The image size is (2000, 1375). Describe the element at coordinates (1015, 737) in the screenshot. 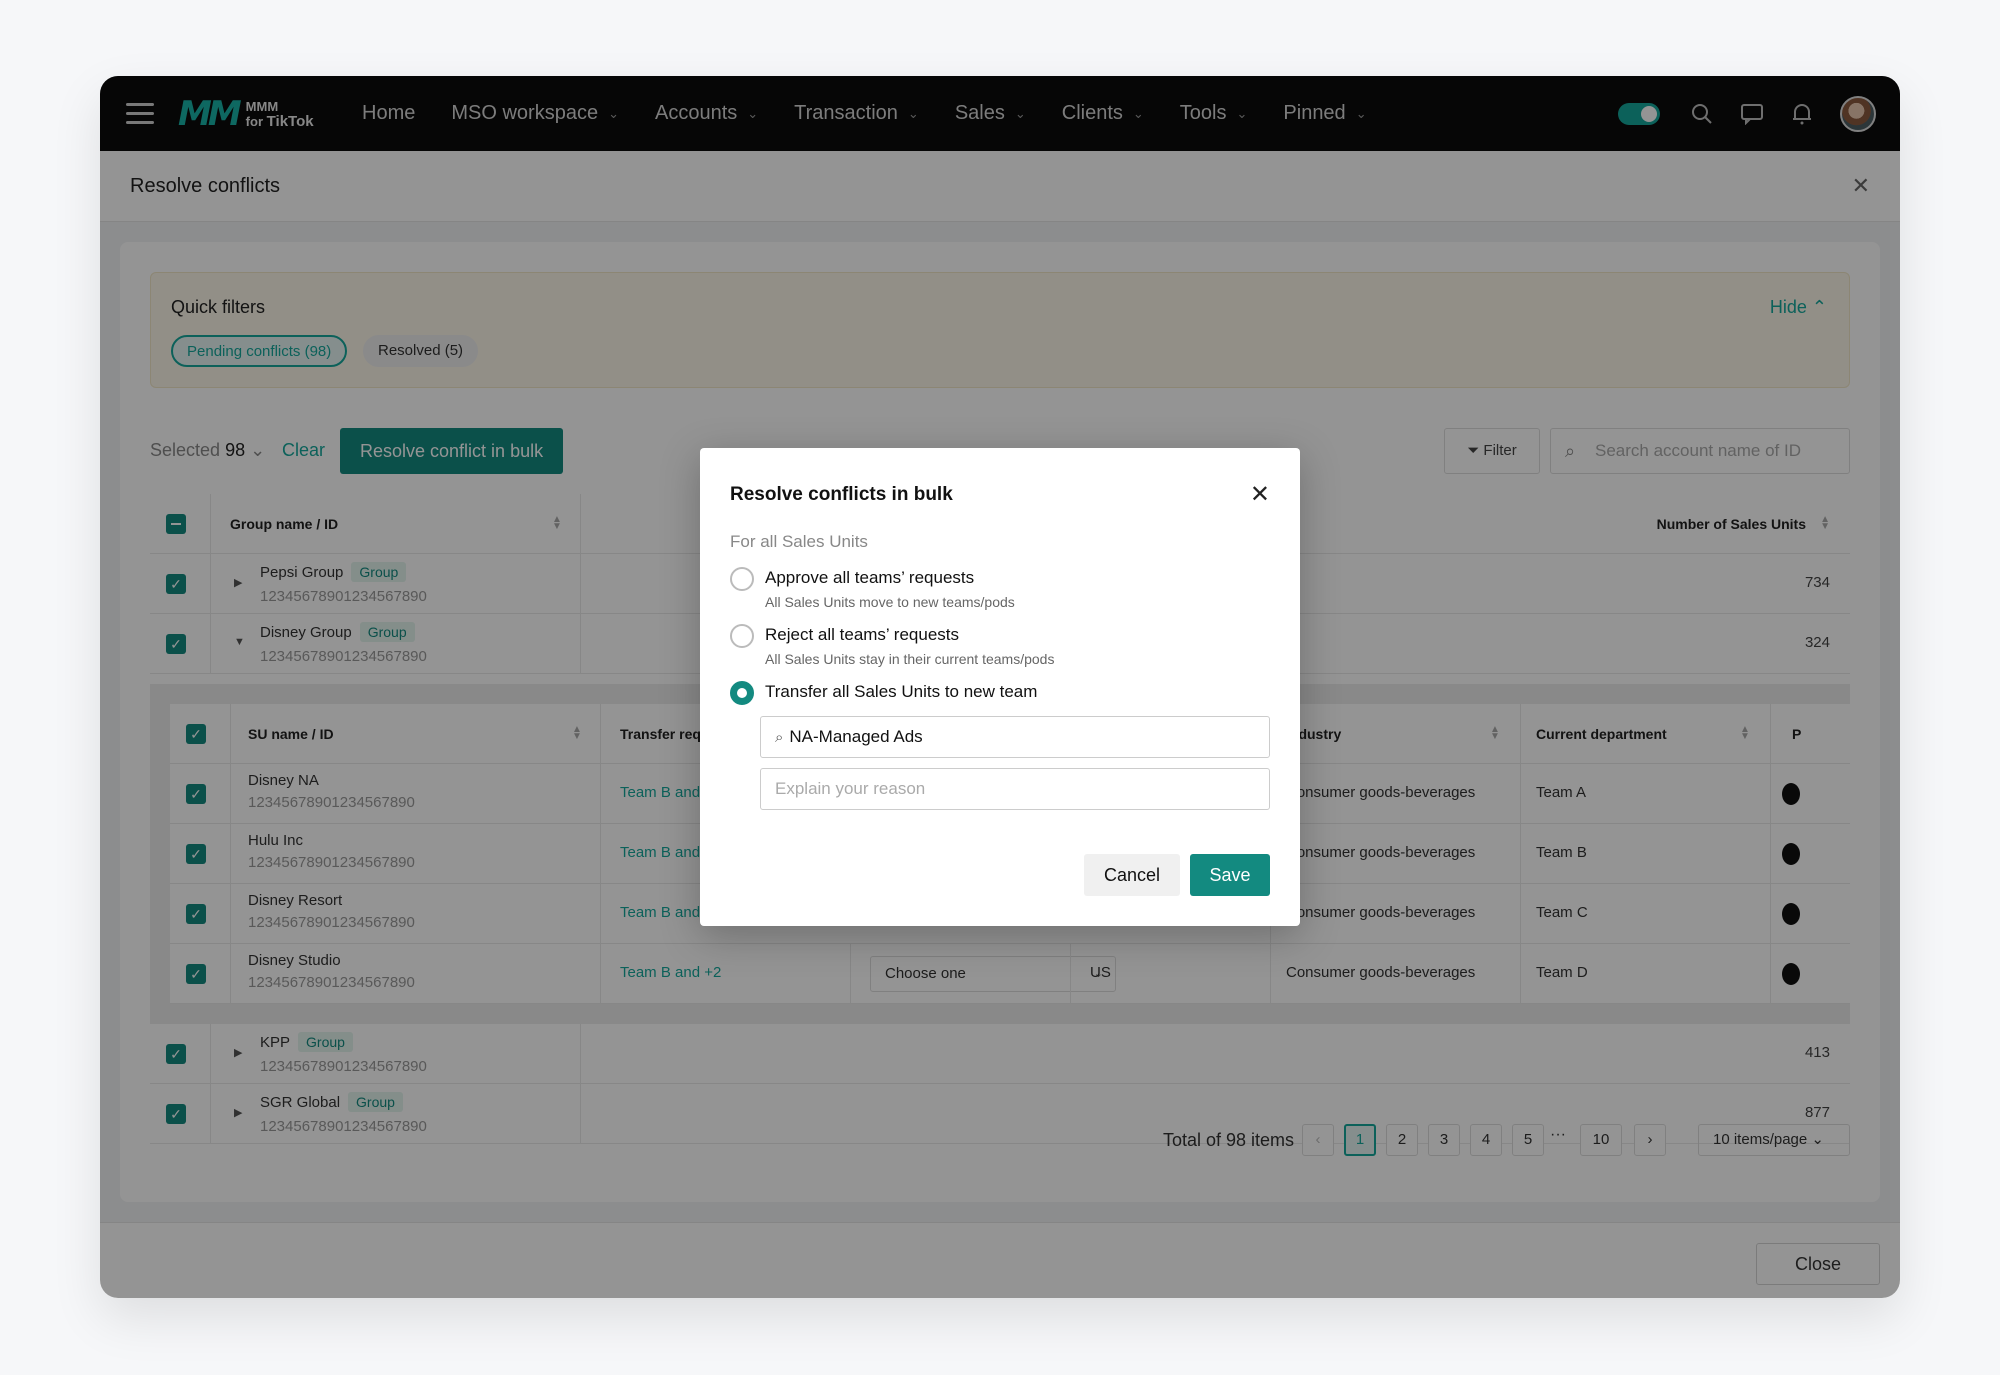

I see `team-search-input: ⌕ NA-Managed Ads` at that location.